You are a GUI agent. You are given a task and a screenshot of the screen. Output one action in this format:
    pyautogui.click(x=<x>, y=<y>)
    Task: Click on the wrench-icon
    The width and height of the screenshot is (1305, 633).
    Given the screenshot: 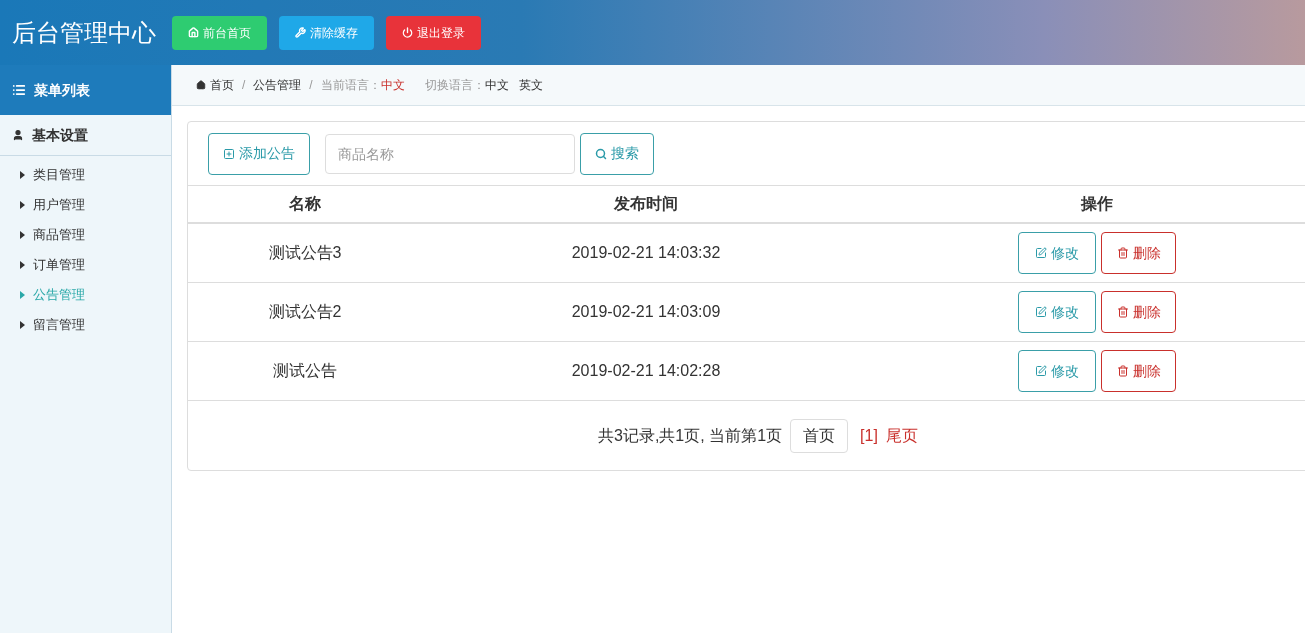 What is the action you would take?
    pyautogui.click(x=300, y=32)
    